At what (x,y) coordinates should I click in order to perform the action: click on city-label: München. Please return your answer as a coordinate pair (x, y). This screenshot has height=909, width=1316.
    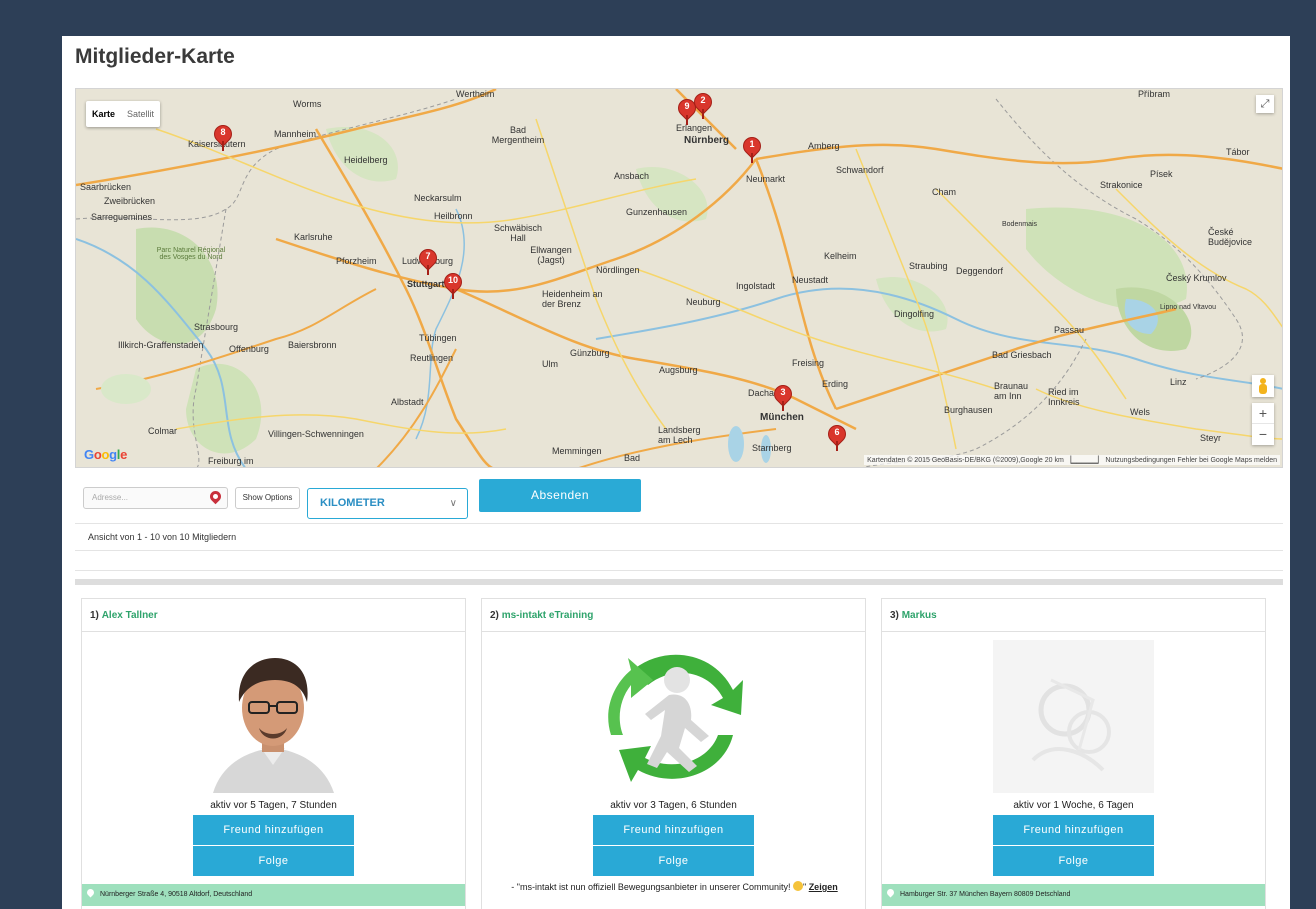
    Looking at the image, I should click on (782, 417).